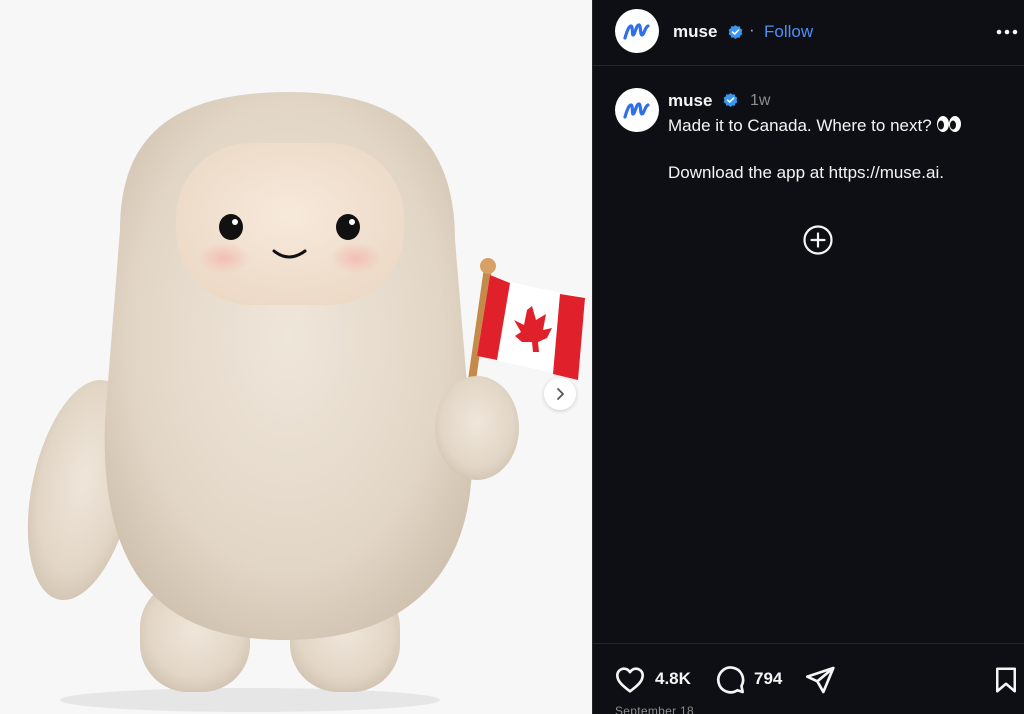  I want to click on next-image-button, so click(560, 394).